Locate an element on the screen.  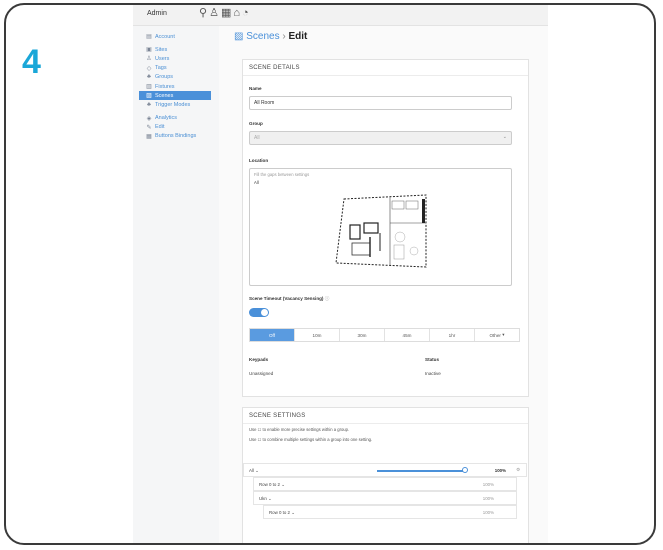
scene-settings-title: SCENE SETTINGS is located at coordinates (385, 416).